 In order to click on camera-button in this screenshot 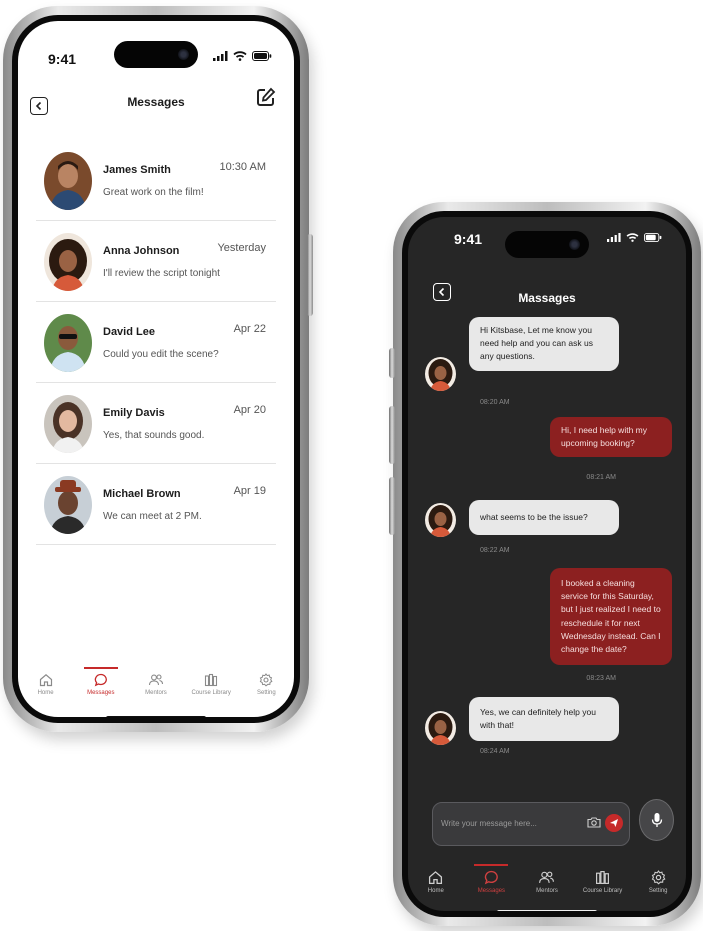, I will do `click(594, 824)`.